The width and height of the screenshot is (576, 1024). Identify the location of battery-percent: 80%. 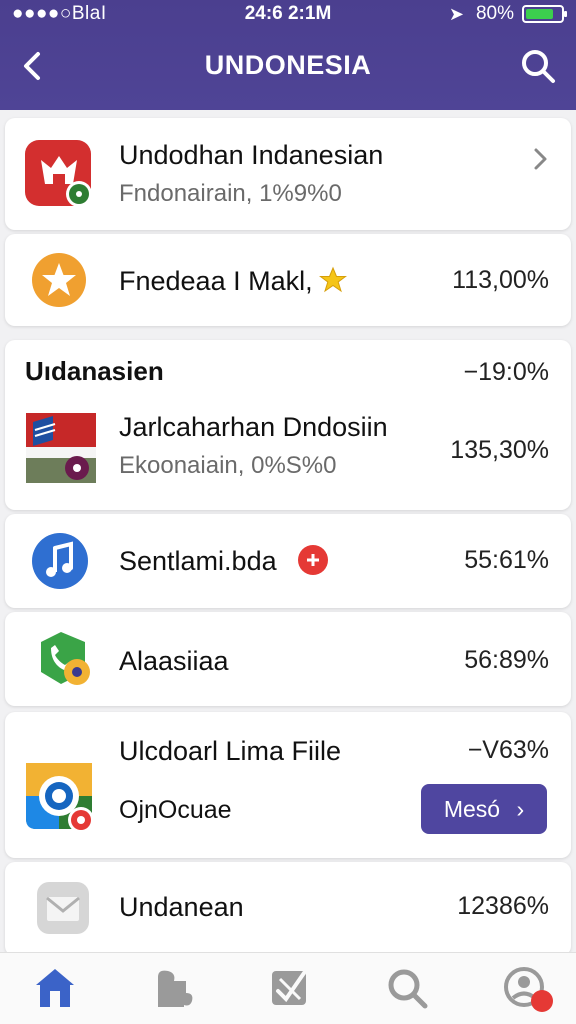
(494, 13).